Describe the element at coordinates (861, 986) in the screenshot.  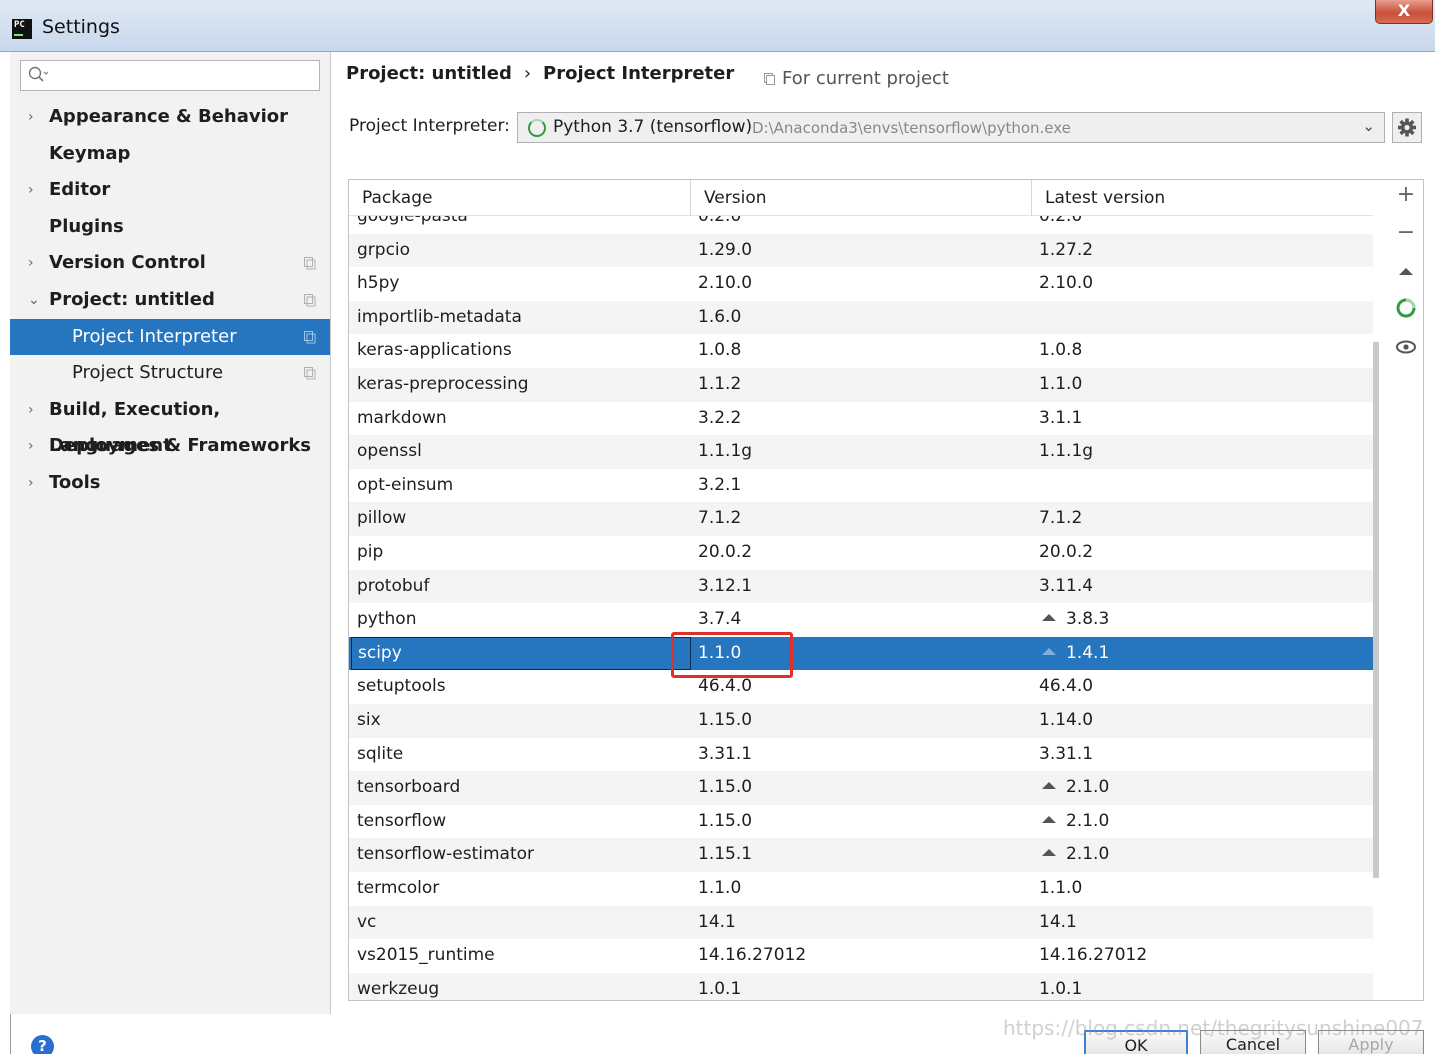
I see `table-row: werkzeug 1.0.1 1.0.1` at that location.